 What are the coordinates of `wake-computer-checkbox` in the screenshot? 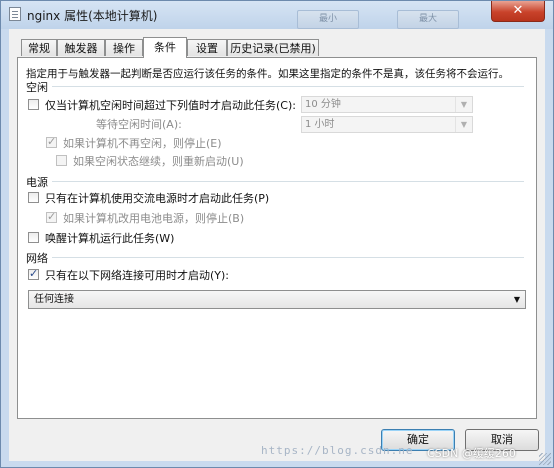 It's located at (33, 237).